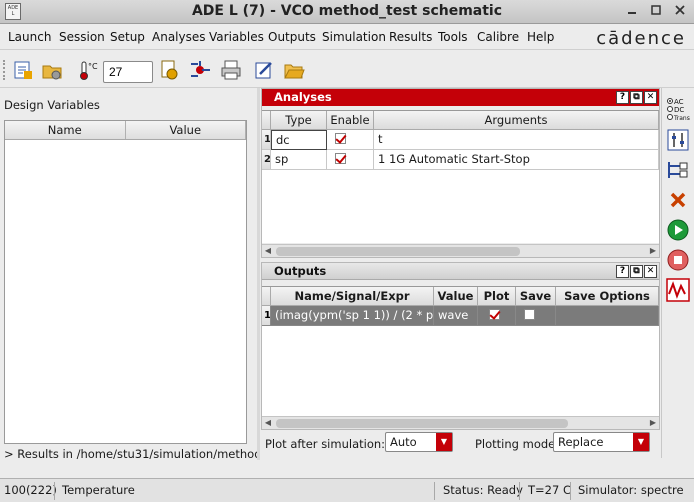  I want to click on sliders-icon, so click(678, 140).